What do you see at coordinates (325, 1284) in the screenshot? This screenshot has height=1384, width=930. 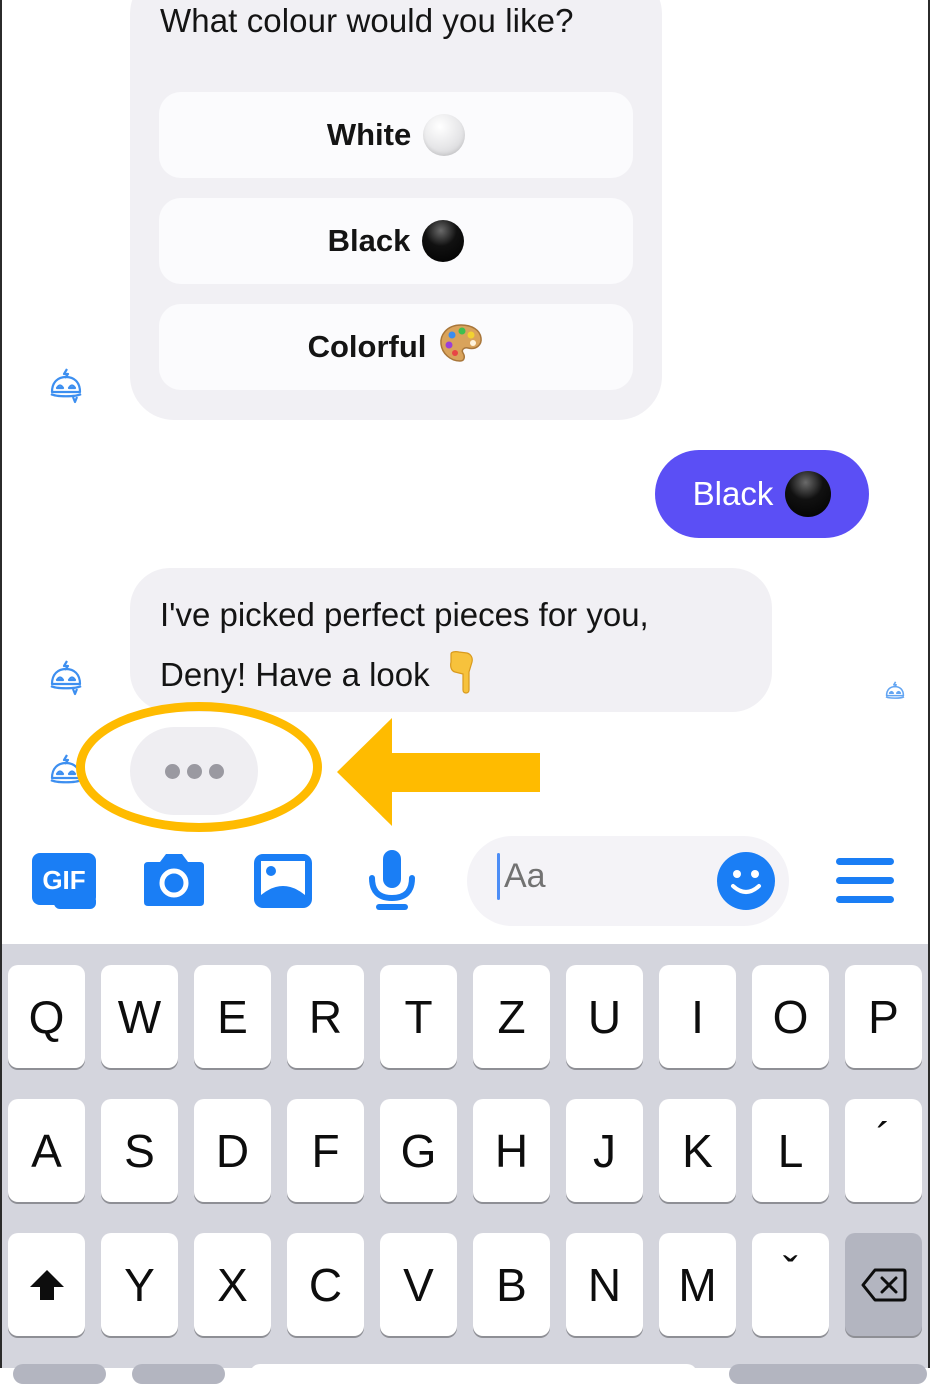 I see `key-c: C` at bounding box center [325, 1284].